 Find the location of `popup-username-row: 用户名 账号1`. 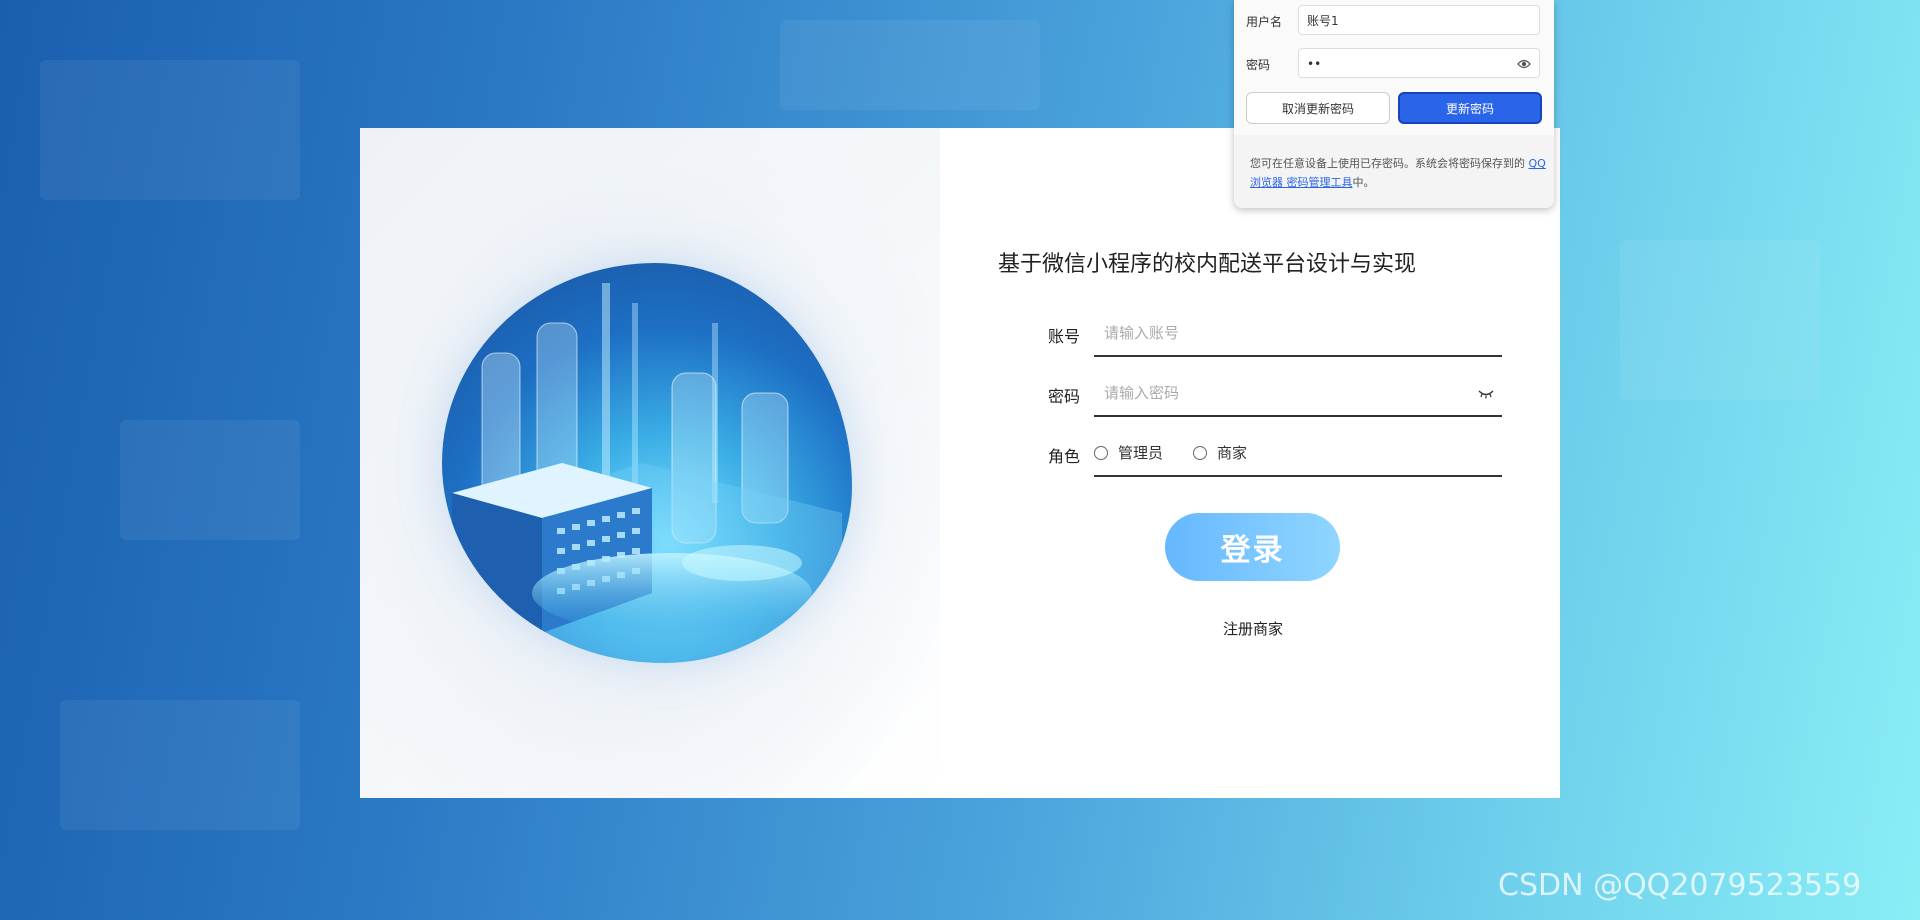

popup-username-row: 用户名 账号1 is located at coordinates (1394, 20).